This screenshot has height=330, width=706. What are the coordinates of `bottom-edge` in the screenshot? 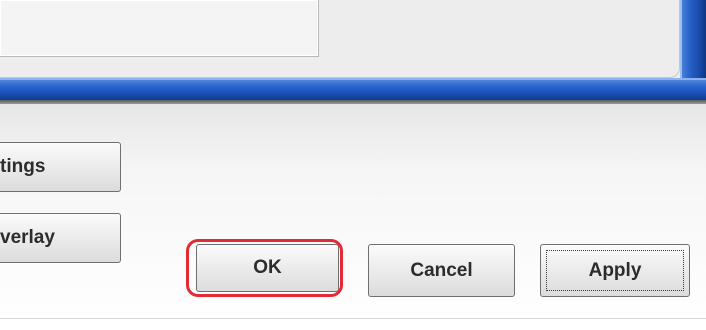 It's located at (353, 324).